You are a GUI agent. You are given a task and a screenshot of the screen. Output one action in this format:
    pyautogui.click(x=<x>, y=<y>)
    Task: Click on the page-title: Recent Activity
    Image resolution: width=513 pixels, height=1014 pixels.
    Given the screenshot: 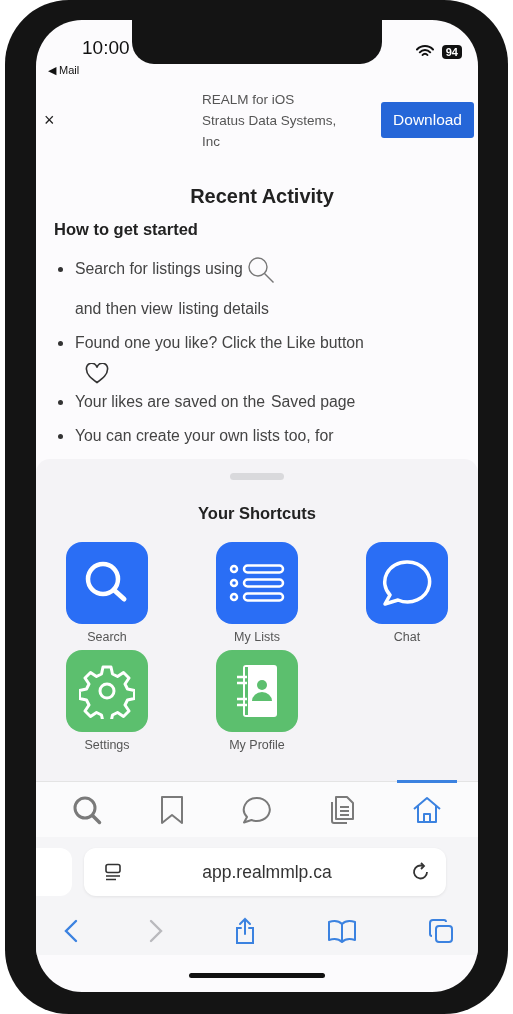 What is the action you would take?
    pyautogui.click(x=262, y=196)
    